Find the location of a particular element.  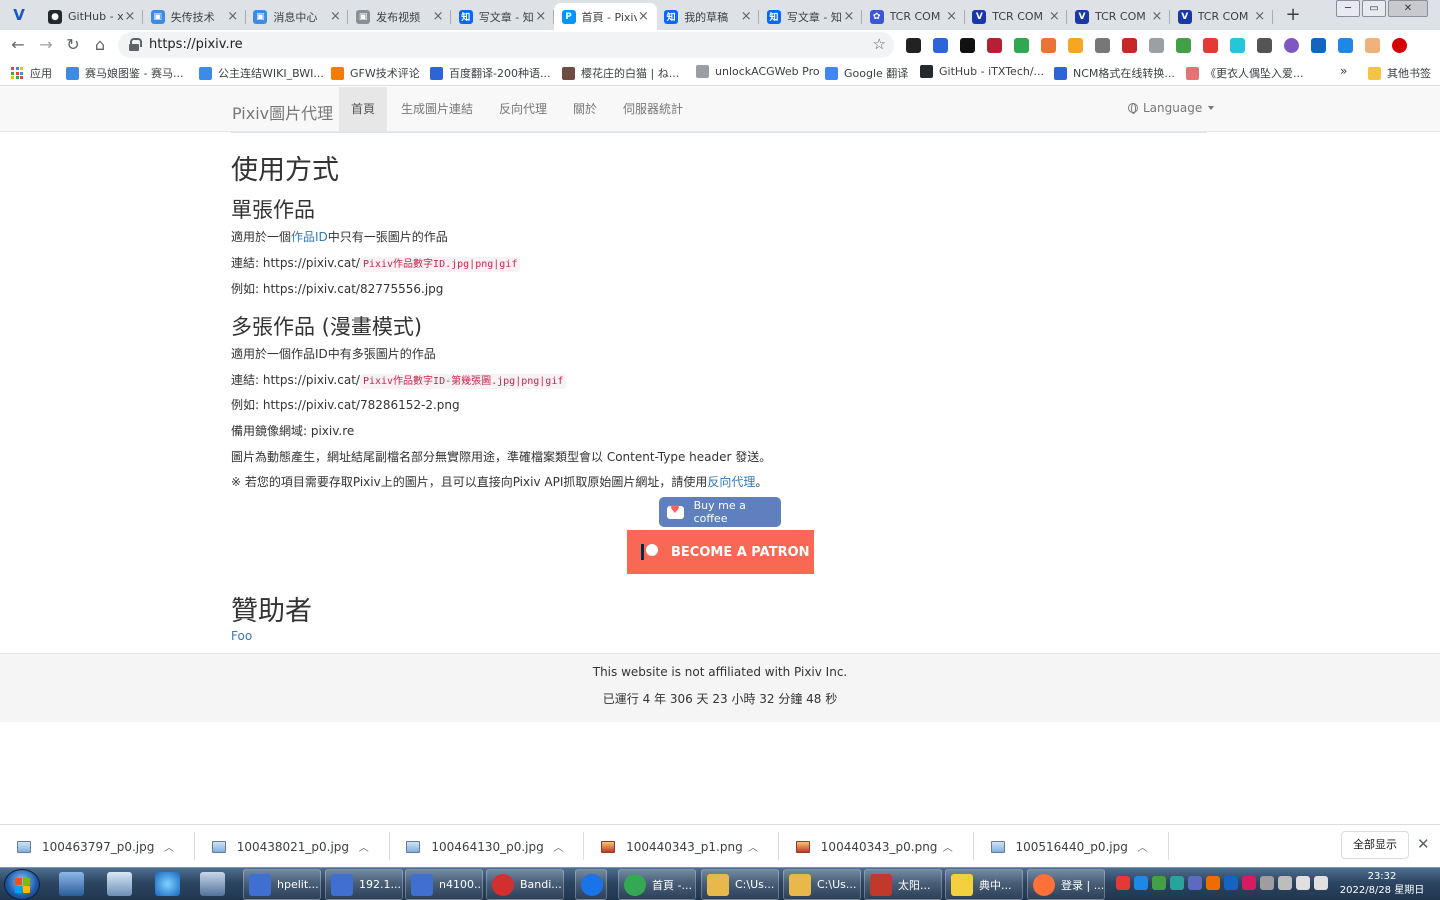

tab-5: P 首頁 - Pixiv × is located at coordinates (605, 16).